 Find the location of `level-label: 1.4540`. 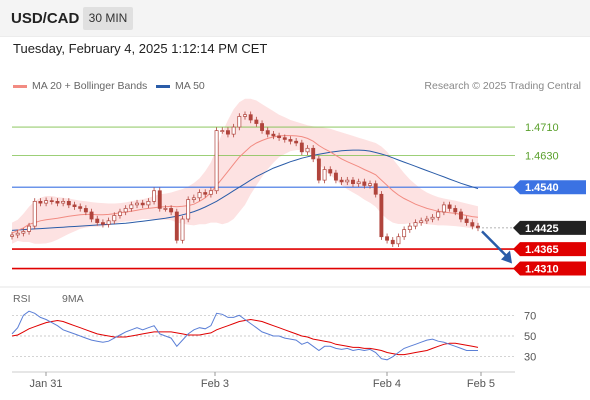

level-label: 1.4540 is located at coordinates (542, 188).